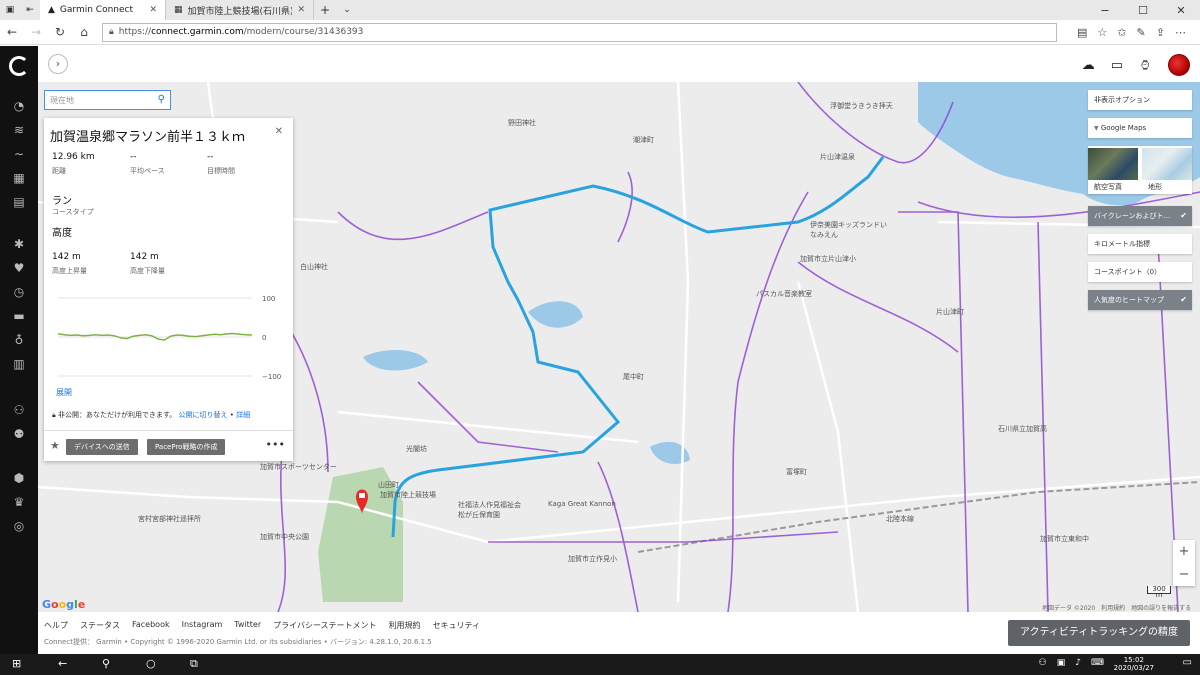 Image resolution: width=1200 pixels, height=675 pixels. What do you see at coordinates (279, 131) in the screenshot?
I see `close-panel-icon: ✕` at bounding box center [279, 131].